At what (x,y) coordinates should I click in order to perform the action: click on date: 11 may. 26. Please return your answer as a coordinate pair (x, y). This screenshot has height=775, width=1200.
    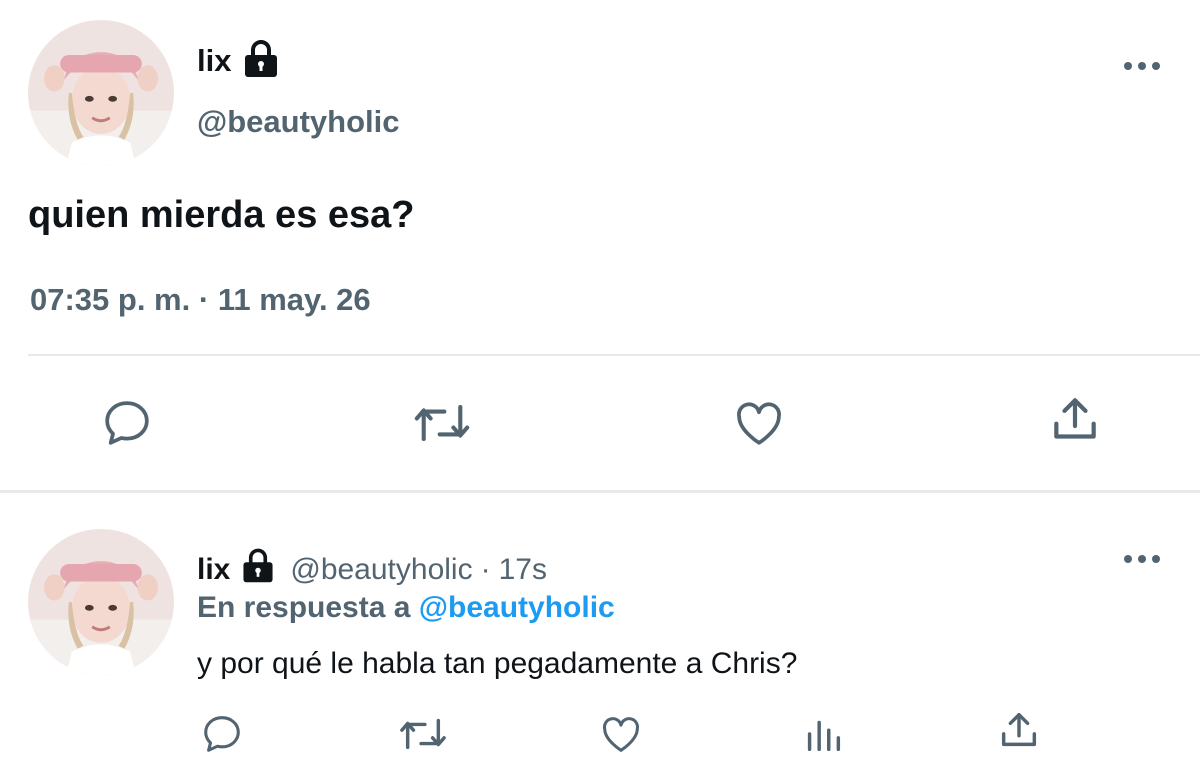
    Looking at the image, I should click on (294, 299).